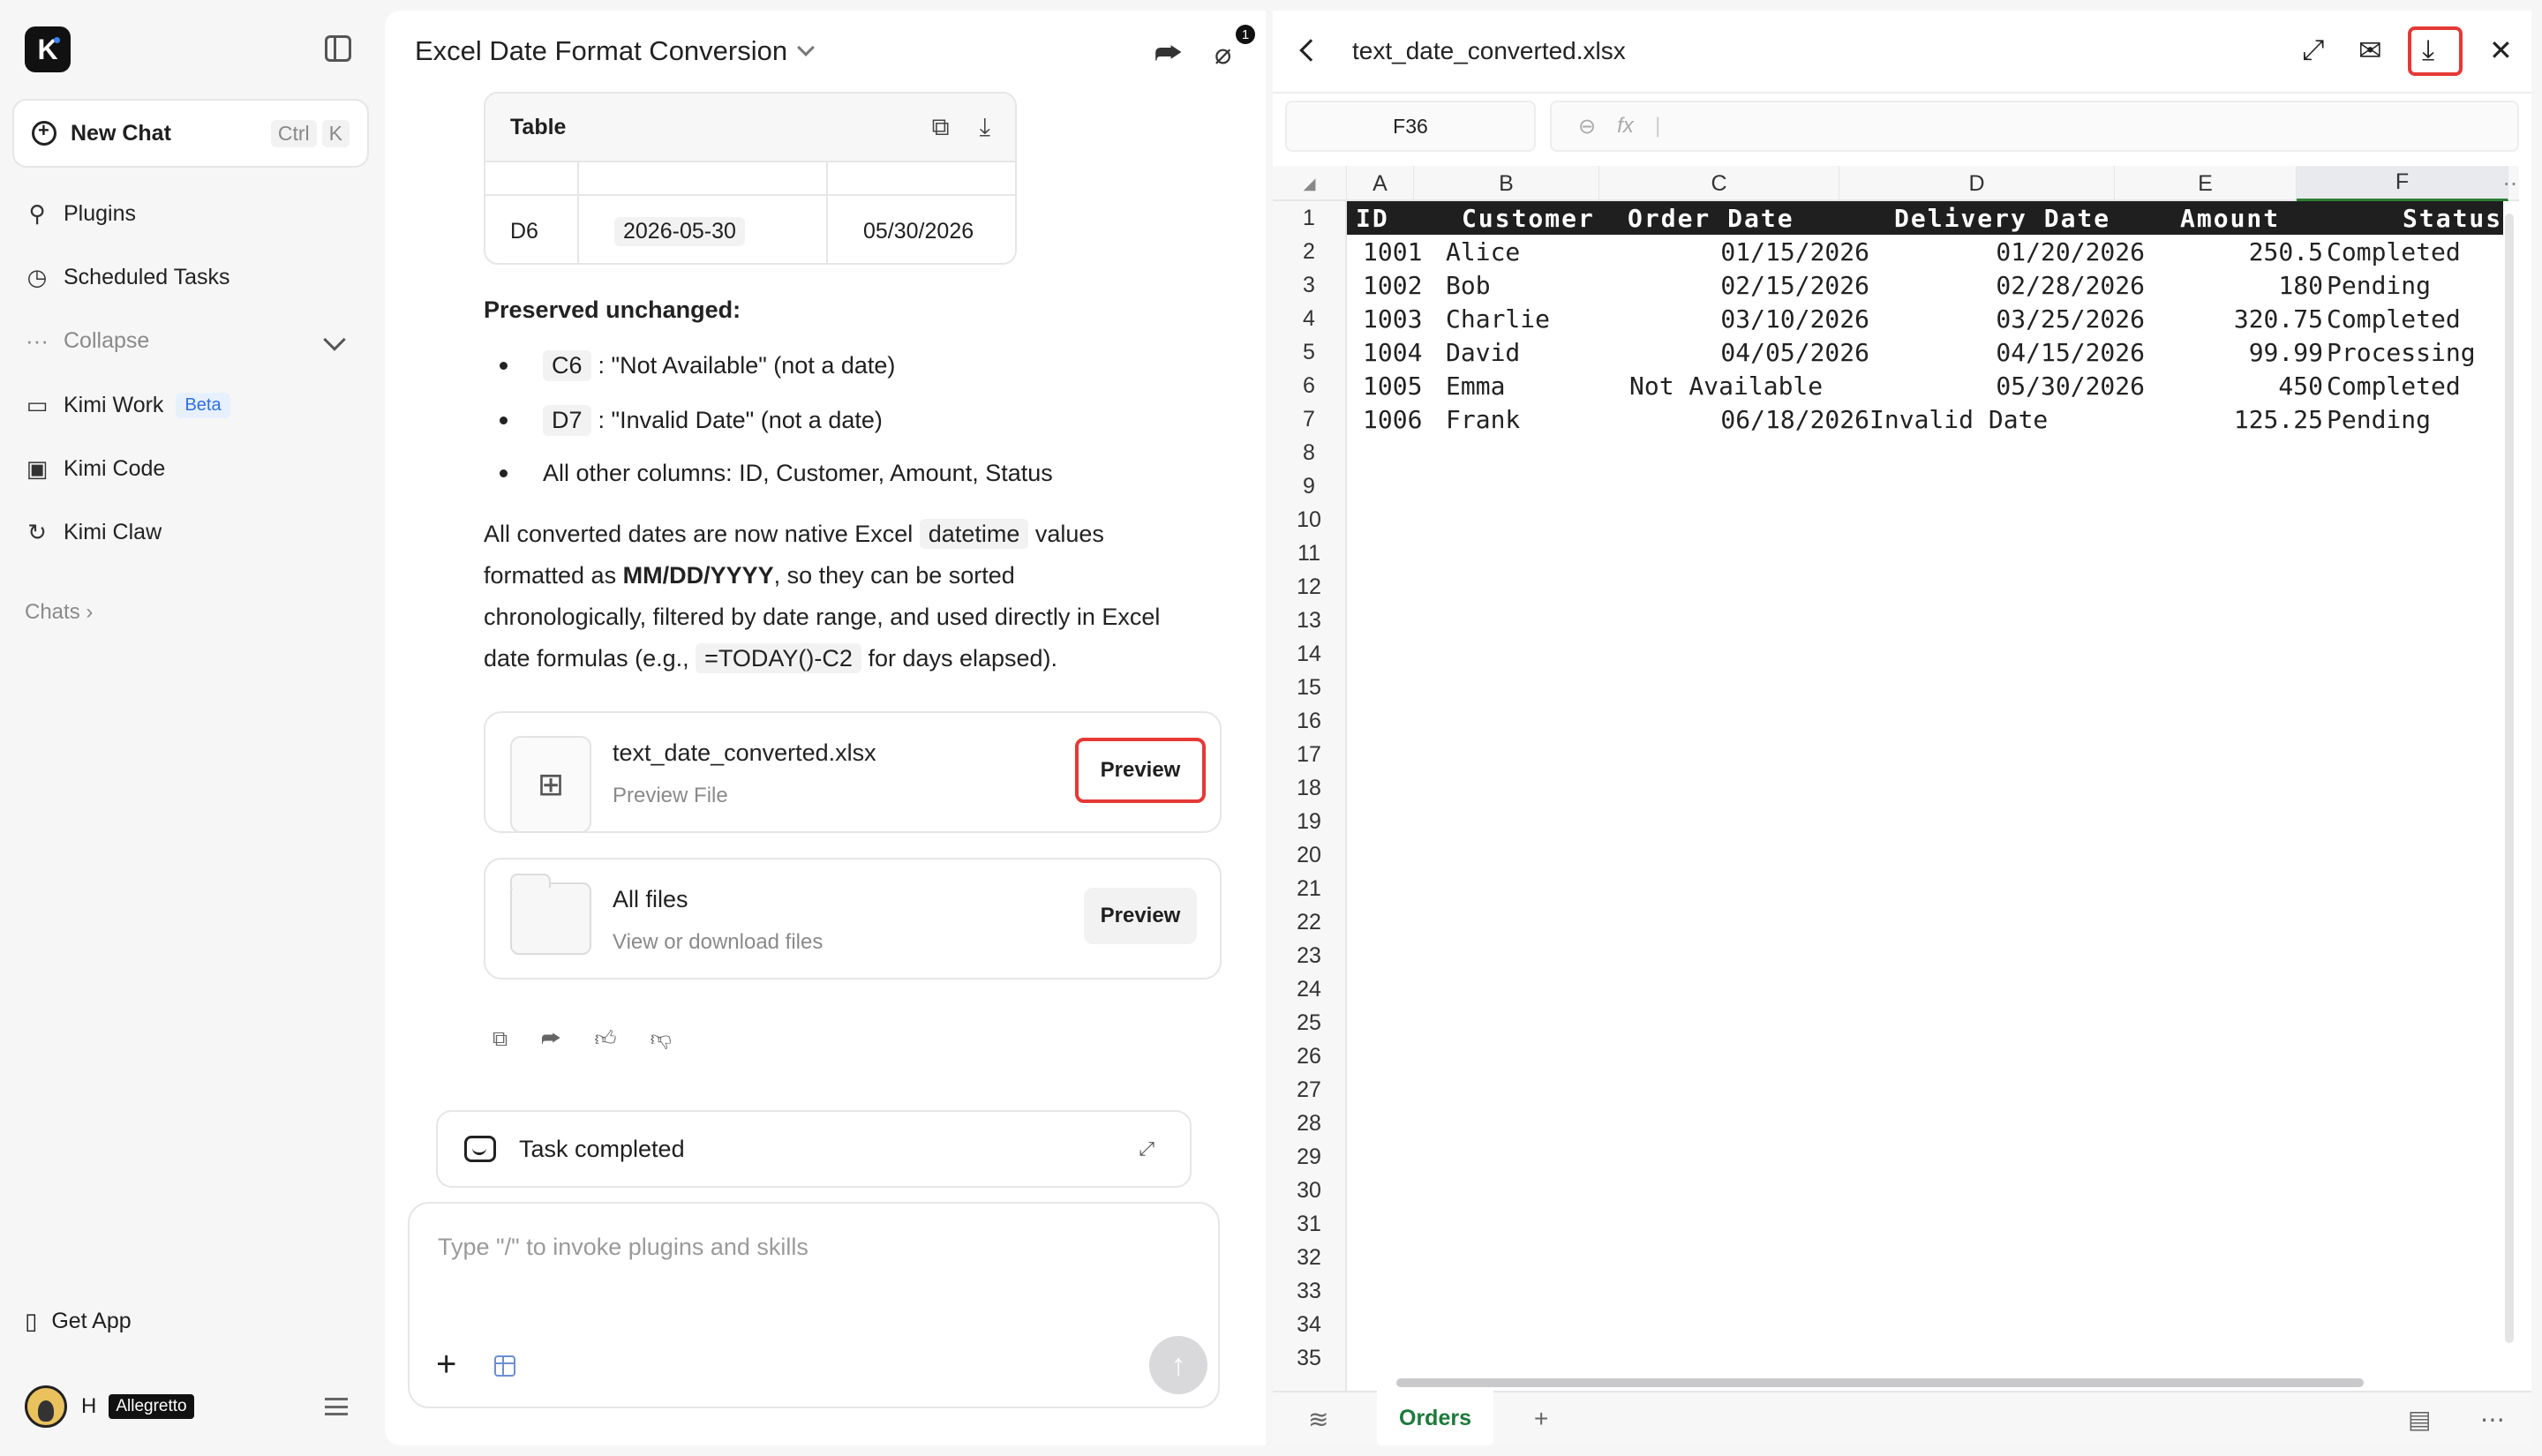 This screenshot has width=2542, height=1456. What do you see at coordinates (59, 612) in the screenshot?
I see `chats-section: Chats ›` at bounding box center [59, 612].